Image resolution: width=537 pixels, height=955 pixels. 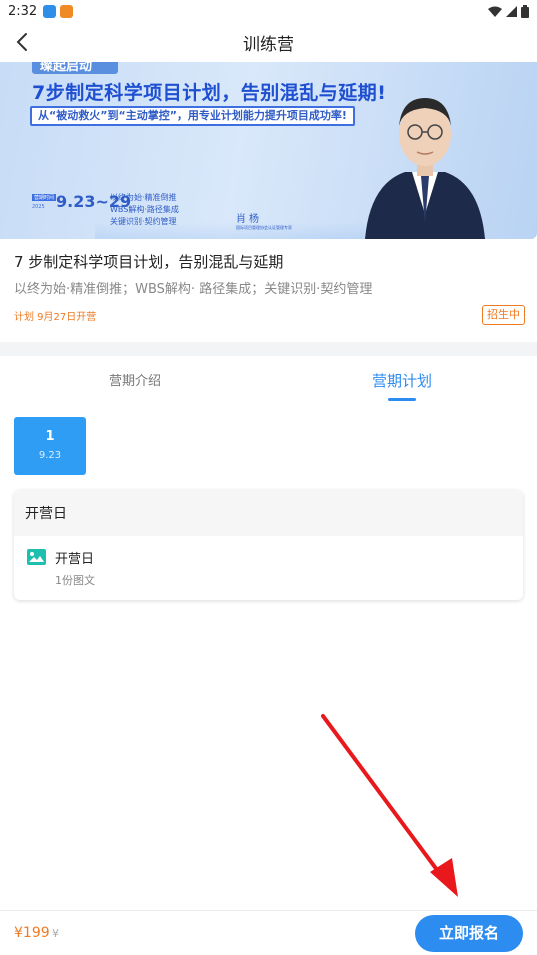 What do you see at coordinates (75, 68) in the screenshot?
I see `banner-tag: 璨起启动` at bounding box center [75, 68].